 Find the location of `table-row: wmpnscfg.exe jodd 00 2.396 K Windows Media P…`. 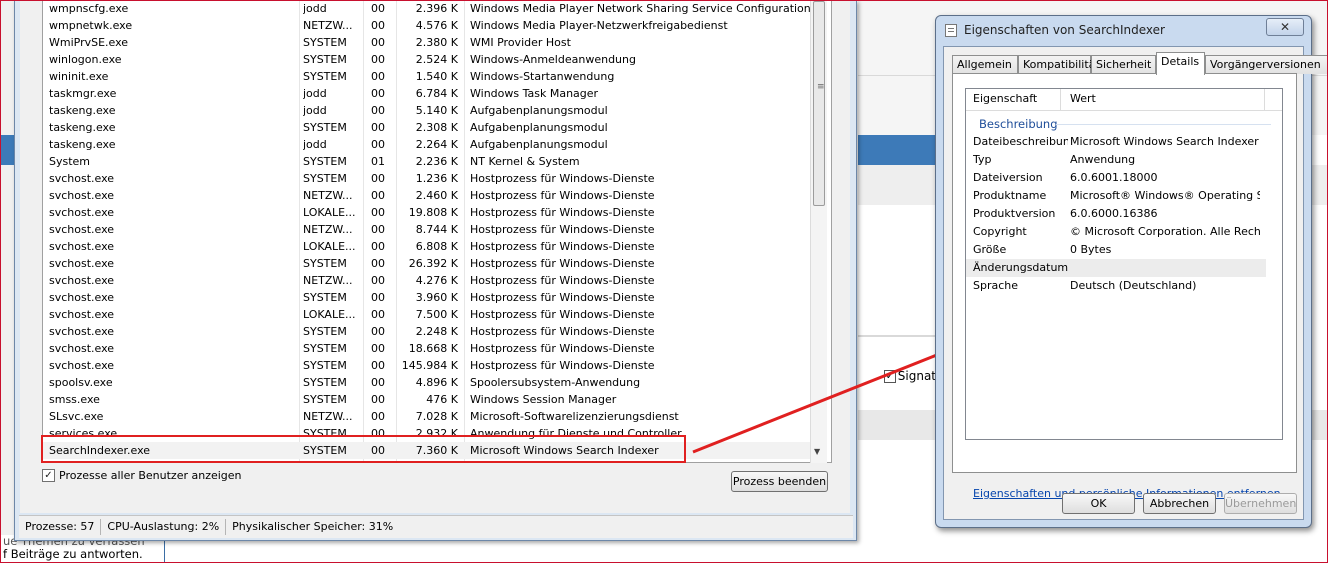

table-row: wmpnscfg.exe jodd 00 2.396 K Windows Media P… is located at coordinates (429, 9).